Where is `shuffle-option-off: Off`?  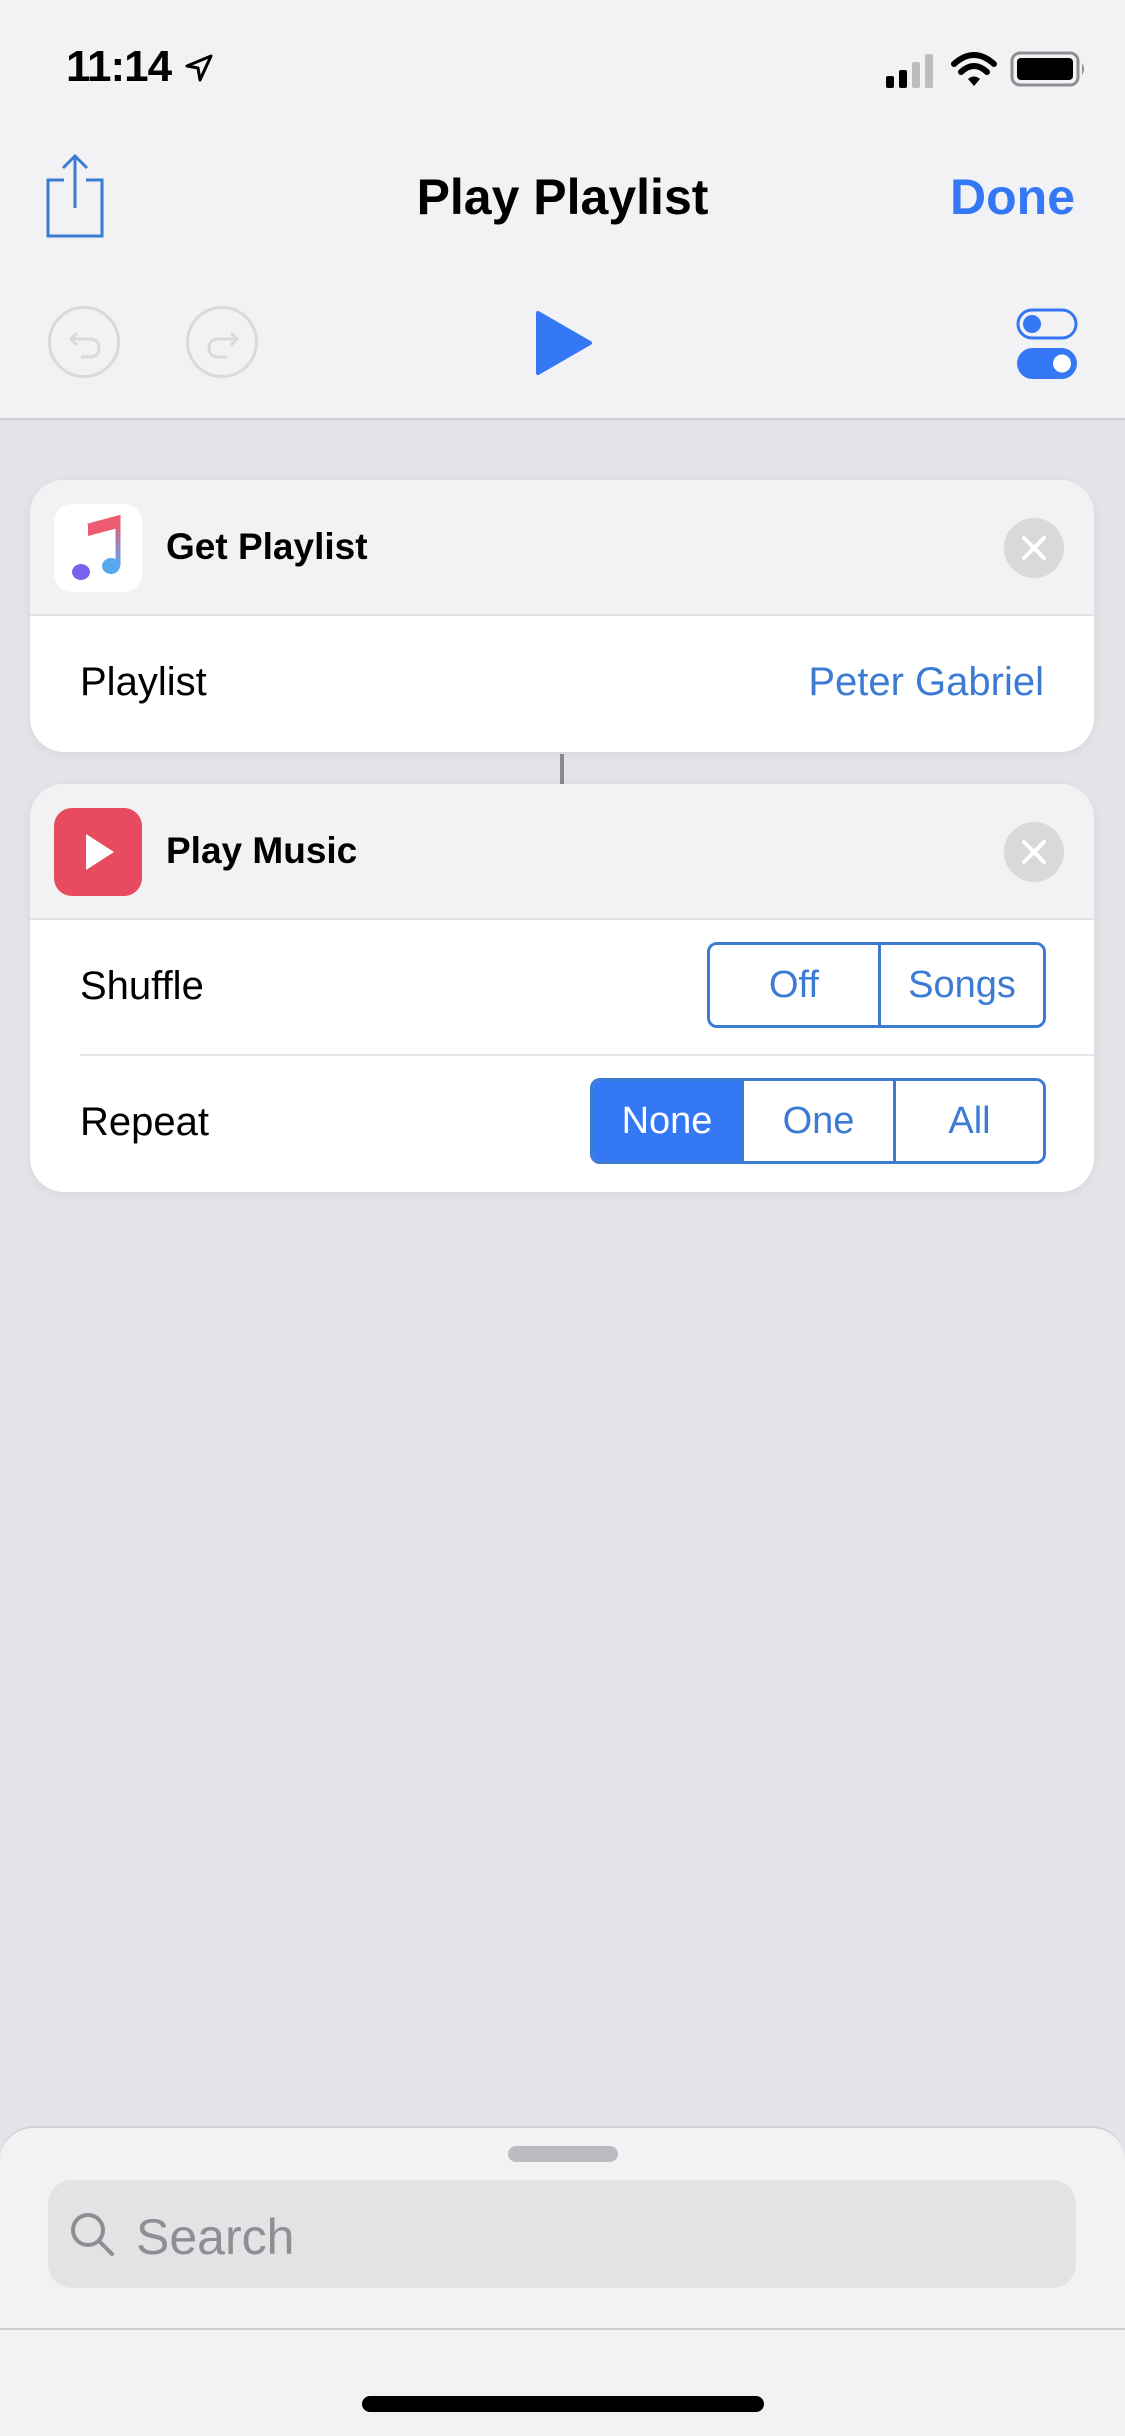 shuffle-option-off: Off is located at coordinates (794, 985).